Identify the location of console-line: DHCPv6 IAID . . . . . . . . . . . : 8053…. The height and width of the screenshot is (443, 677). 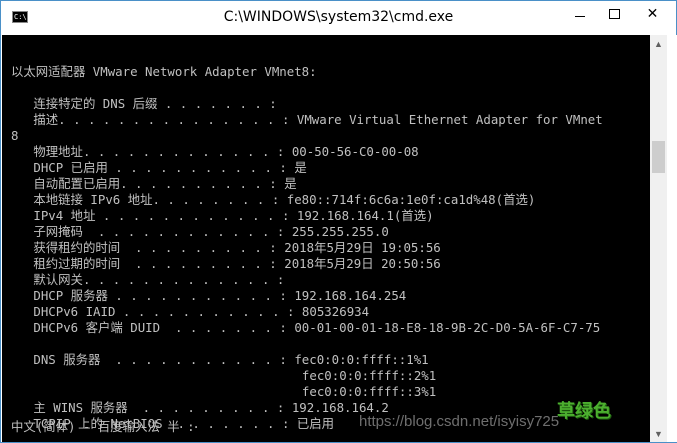
(190, 311).